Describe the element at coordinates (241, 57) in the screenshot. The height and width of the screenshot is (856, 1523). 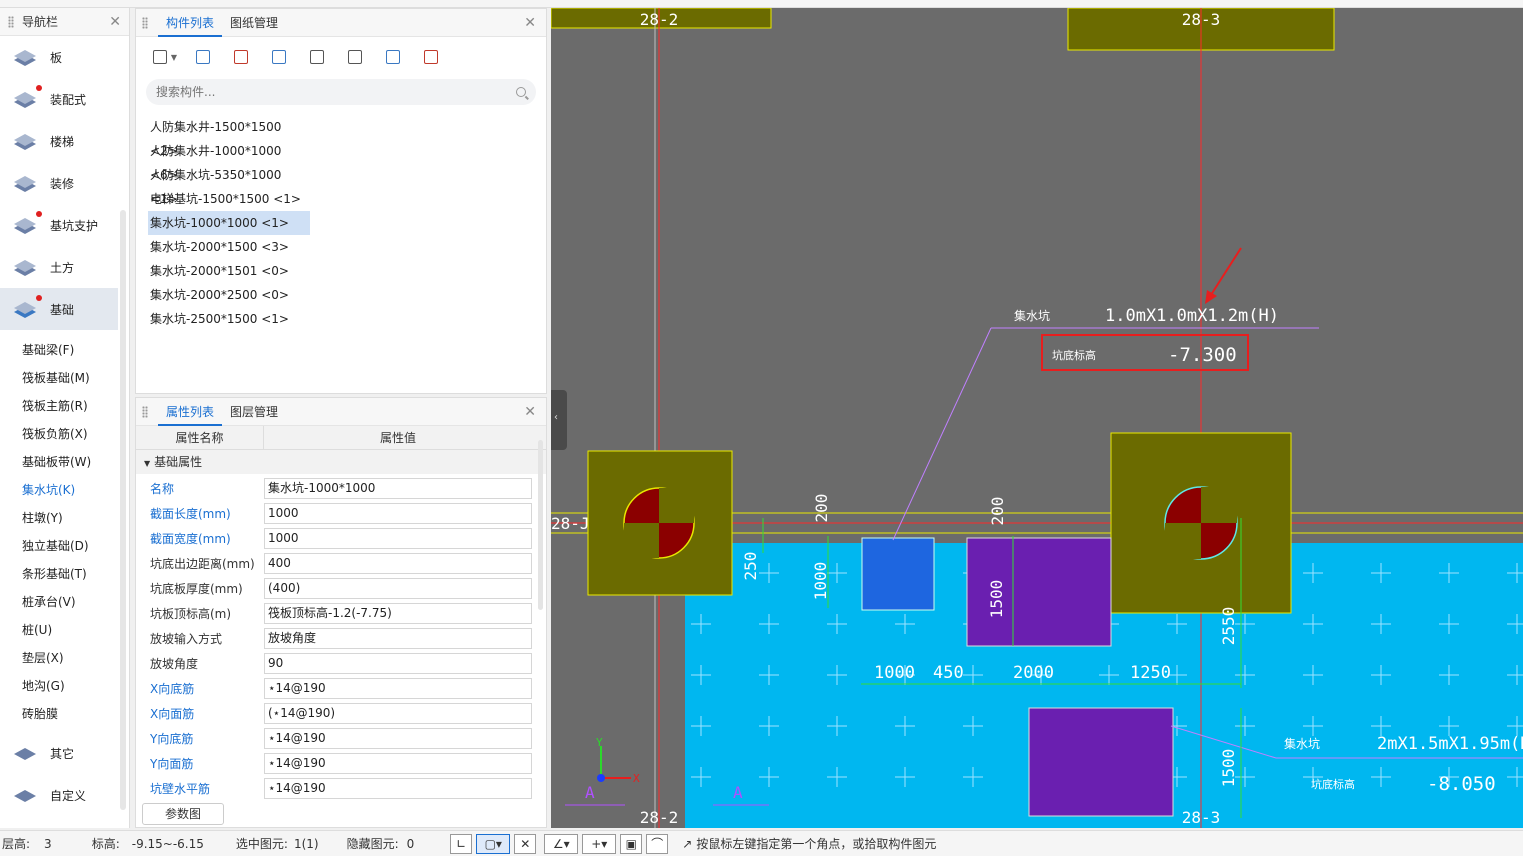
I see `delete-button` at that location.